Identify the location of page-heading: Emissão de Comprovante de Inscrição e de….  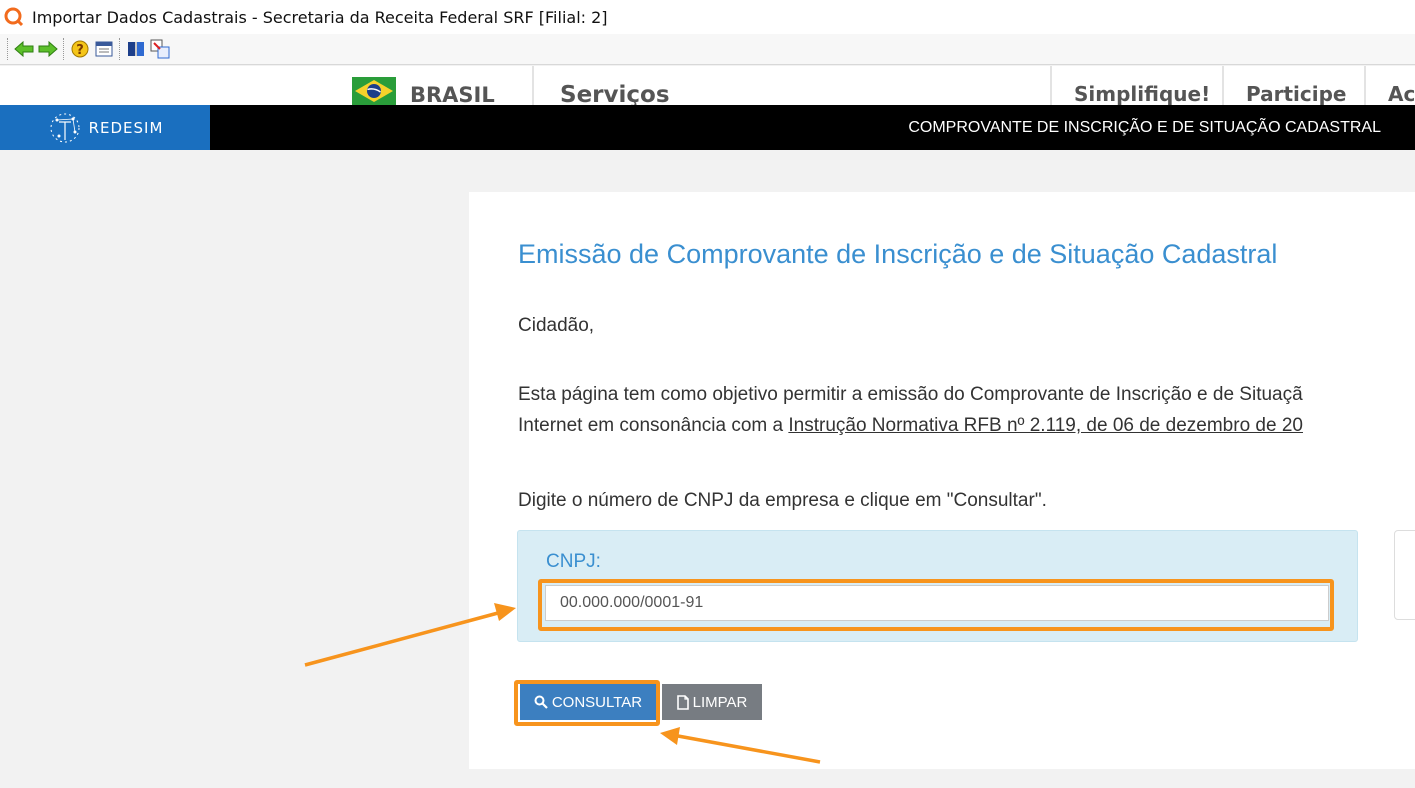
(898, 254).